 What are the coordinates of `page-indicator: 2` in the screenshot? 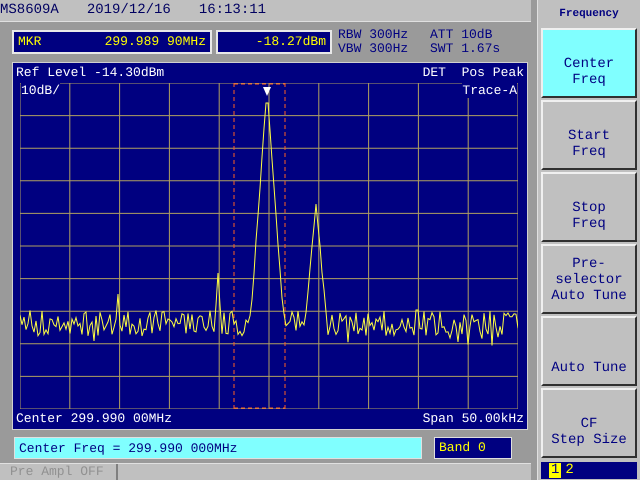 It's located at (569, 470).